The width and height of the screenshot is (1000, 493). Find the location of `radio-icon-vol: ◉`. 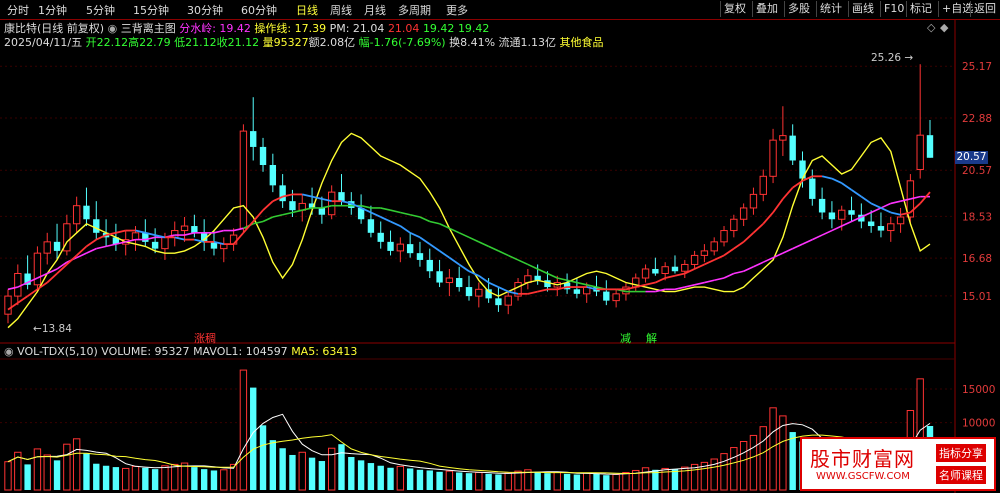

radio-icon-vol: ◉ is located at coordinates (9, 351).